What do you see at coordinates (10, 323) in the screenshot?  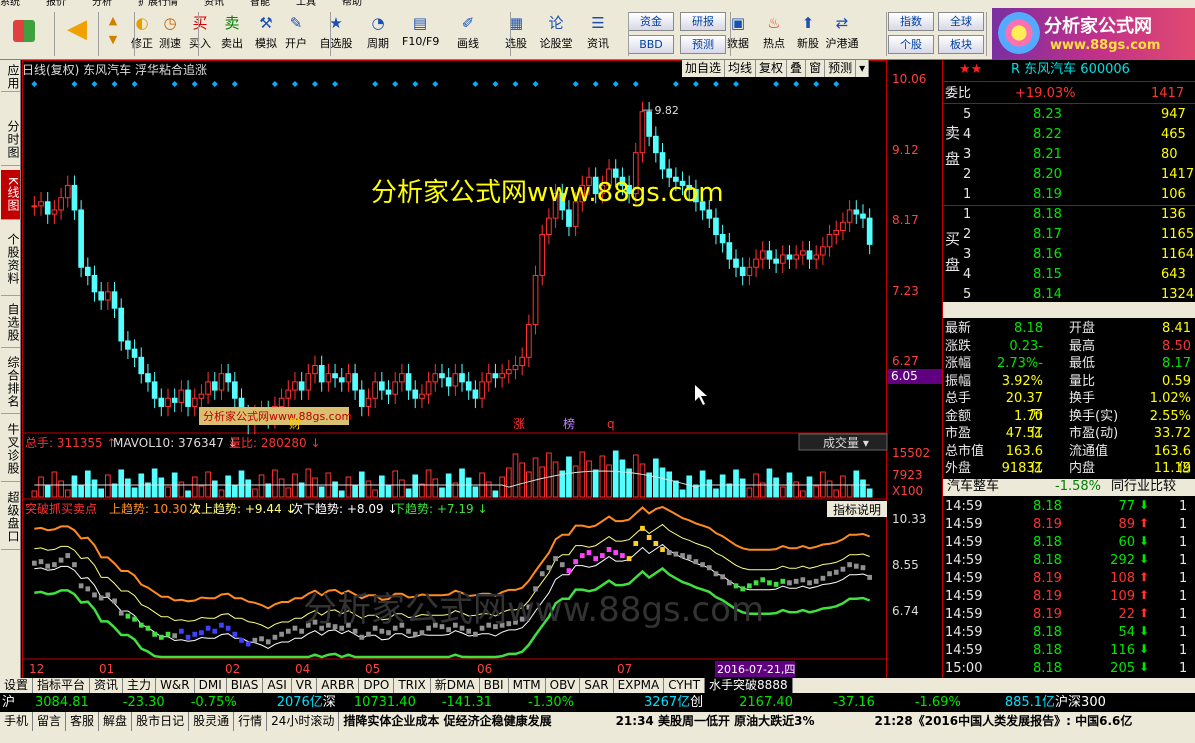 I see `left-tab-4: 自选股` at bounding box center [10, 323].